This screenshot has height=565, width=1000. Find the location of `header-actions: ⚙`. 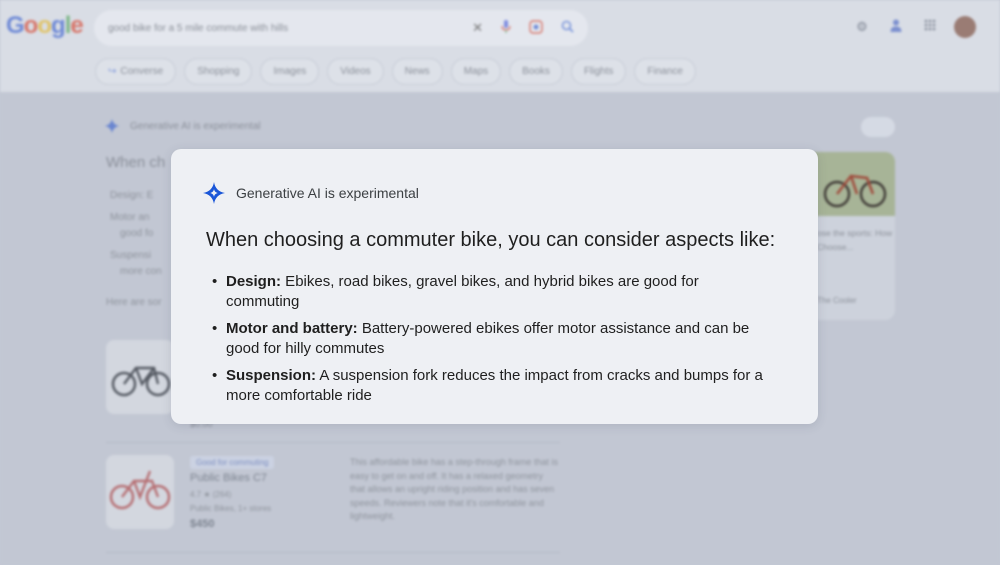

header-actions: ⚙ is located at coordinates (906, 27).